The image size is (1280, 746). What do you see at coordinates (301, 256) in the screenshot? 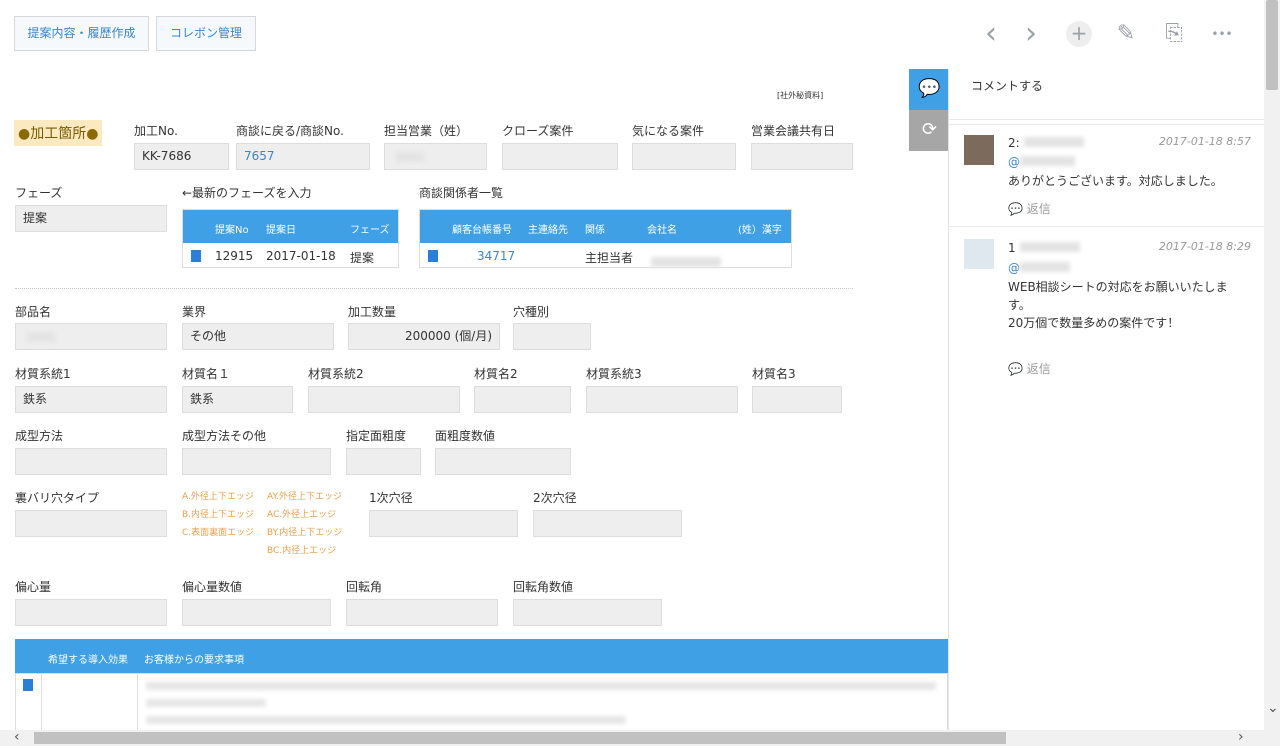
I see `cell-proposal-date: 2017-01-18` at bounding box center [301, 256].